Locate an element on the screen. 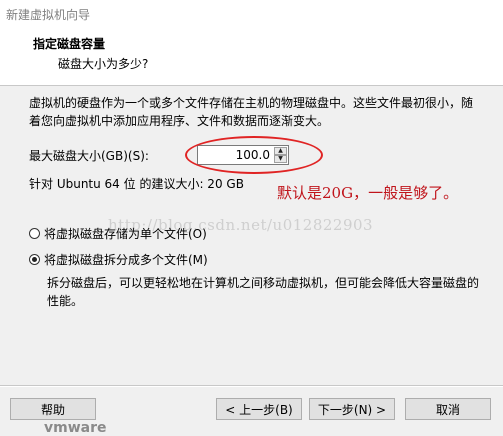 Image resolution: width=503 pixels, height=436 pixels. spin-down-button: ▼ is located at coordinates (280, 159).